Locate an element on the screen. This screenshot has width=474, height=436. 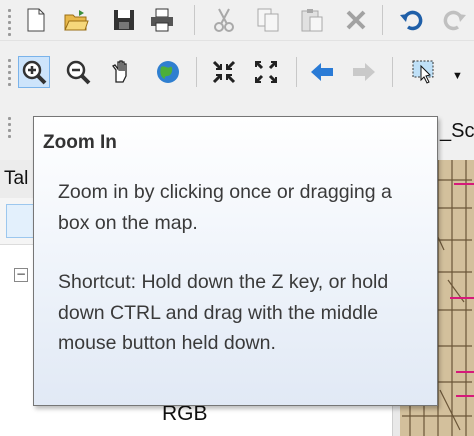
zoom-in-icon is located at coordinates (34, 72).